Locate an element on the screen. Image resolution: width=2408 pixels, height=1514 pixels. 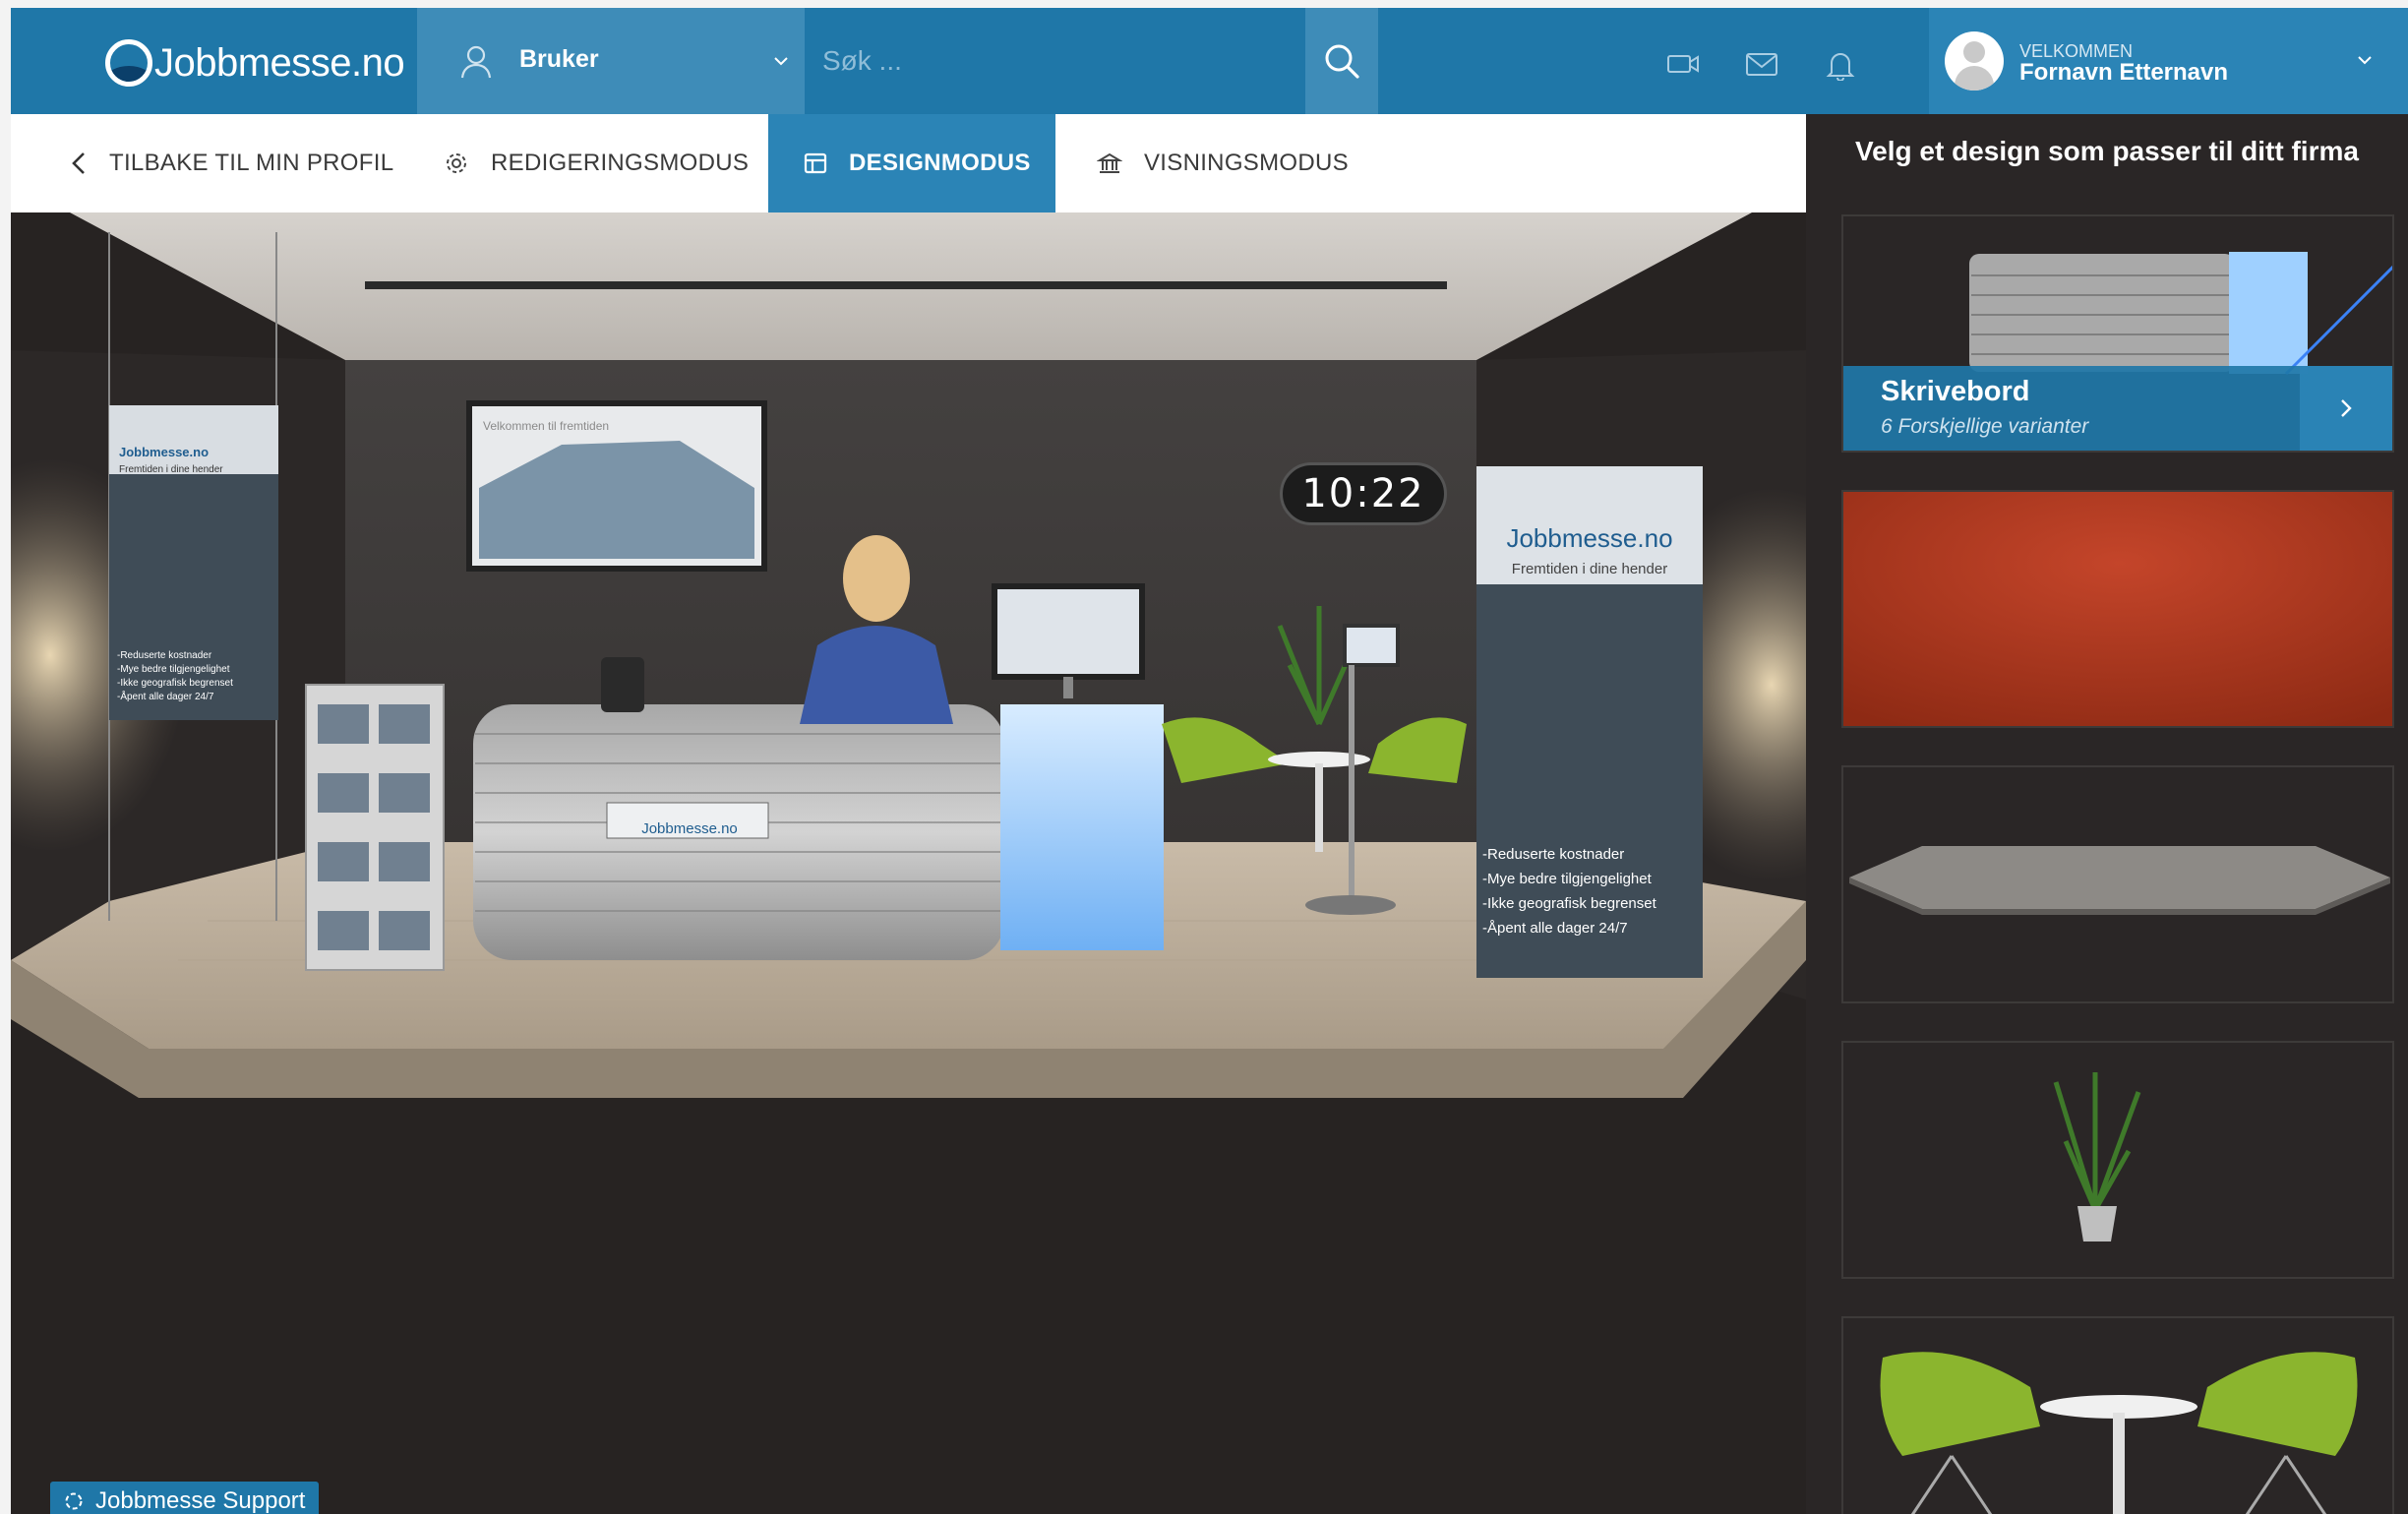
mail-icon is located at coordinates (1761, 64).